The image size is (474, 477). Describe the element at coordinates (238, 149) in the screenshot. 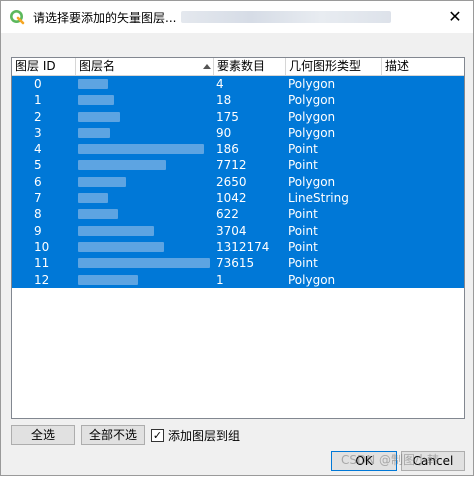

I see `table-row: 4 186 Point` at that location.